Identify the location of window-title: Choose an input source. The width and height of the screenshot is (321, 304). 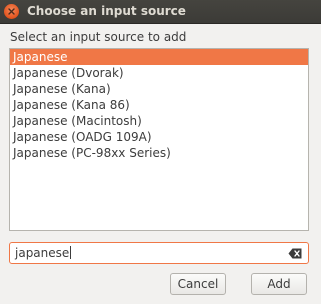
(106, 11).